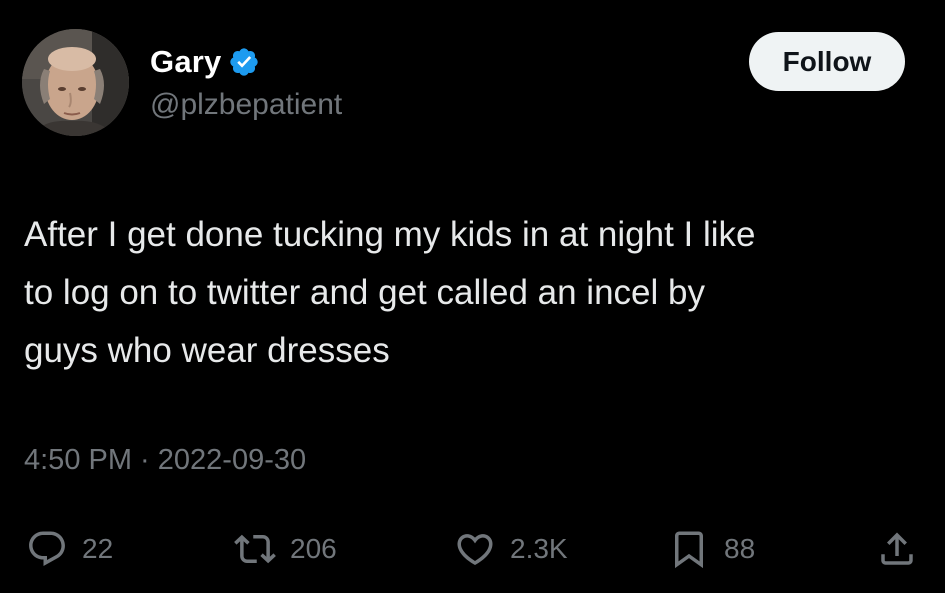 The height and width of the screenshot is (593, 945). What do you see at coordinates (244, 62) in the screenshot?
I see `verified-badge-icon` at bounding box center [244, 62].